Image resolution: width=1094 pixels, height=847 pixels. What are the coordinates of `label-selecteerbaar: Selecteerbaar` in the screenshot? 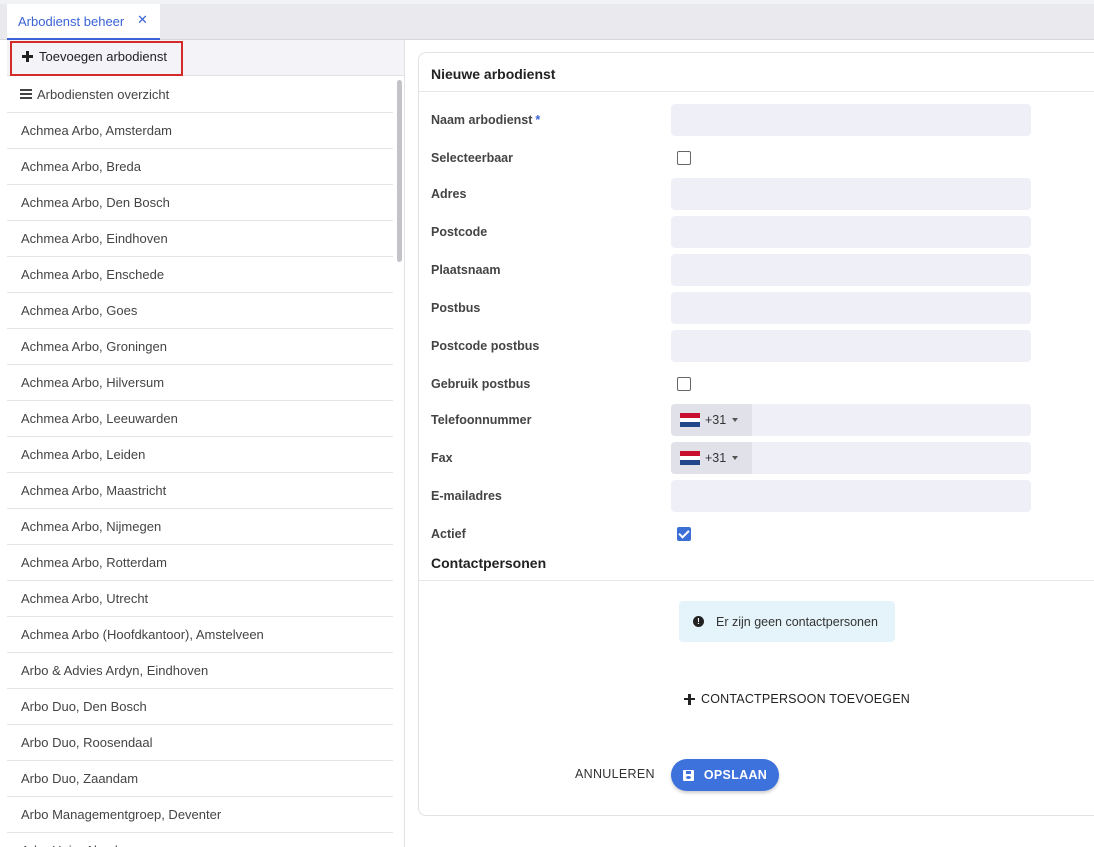 It's located at (472, 158).